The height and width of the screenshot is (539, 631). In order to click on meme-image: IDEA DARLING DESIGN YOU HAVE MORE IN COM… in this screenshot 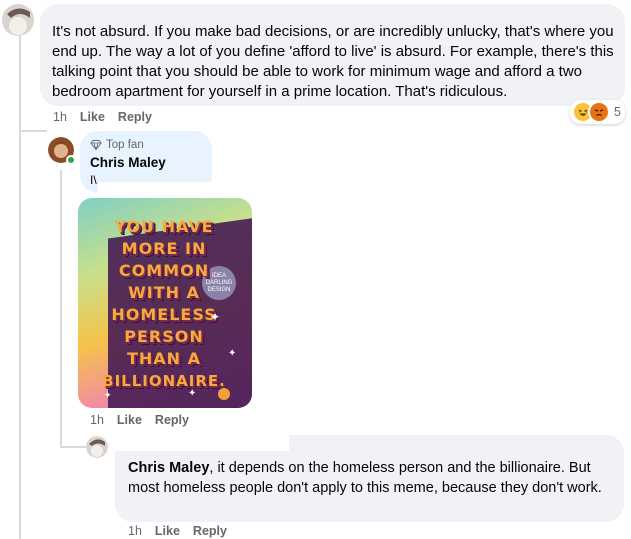, I will do `click(165, 303)`.